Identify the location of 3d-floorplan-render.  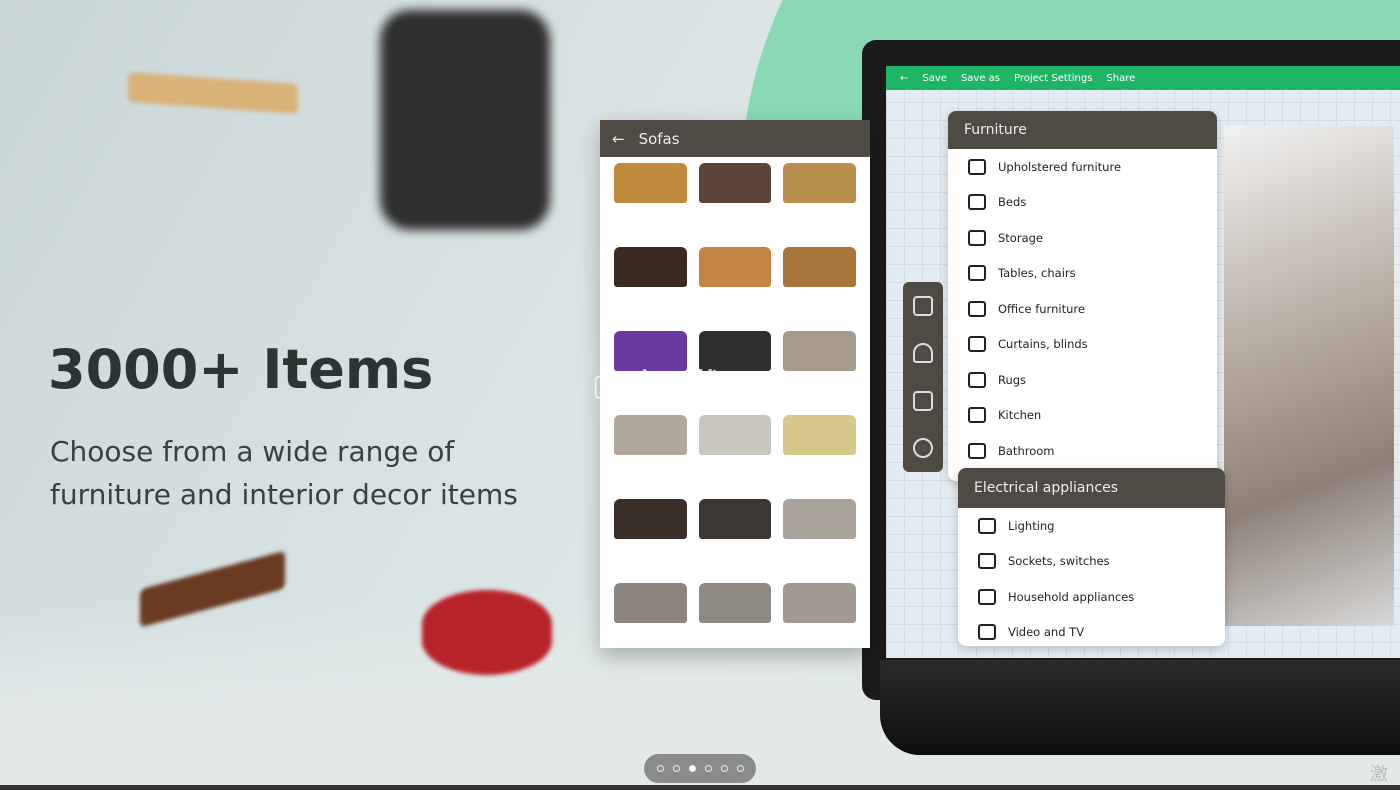
(1309, 376).